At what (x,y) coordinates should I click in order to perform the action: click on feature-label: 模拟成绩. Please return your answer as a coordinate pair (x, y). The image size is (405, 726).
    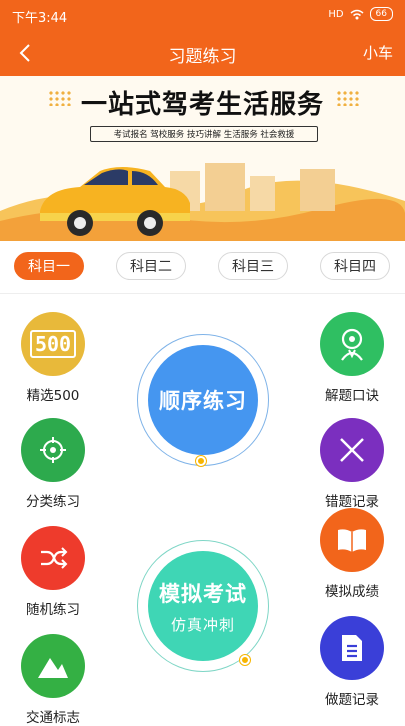
    Looking at the image, I should click on (352, 592).